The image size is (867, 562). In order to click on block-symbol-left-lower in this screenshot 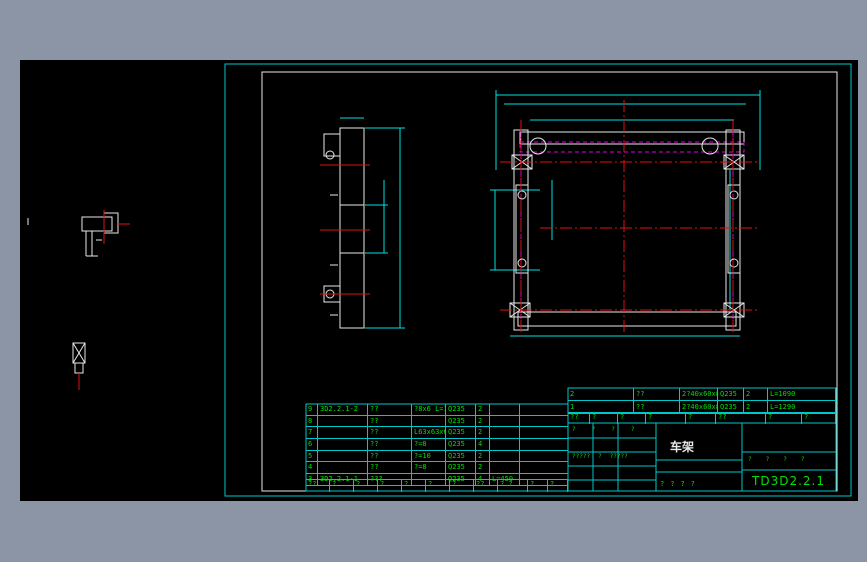, I will do `click(79, 366)`.